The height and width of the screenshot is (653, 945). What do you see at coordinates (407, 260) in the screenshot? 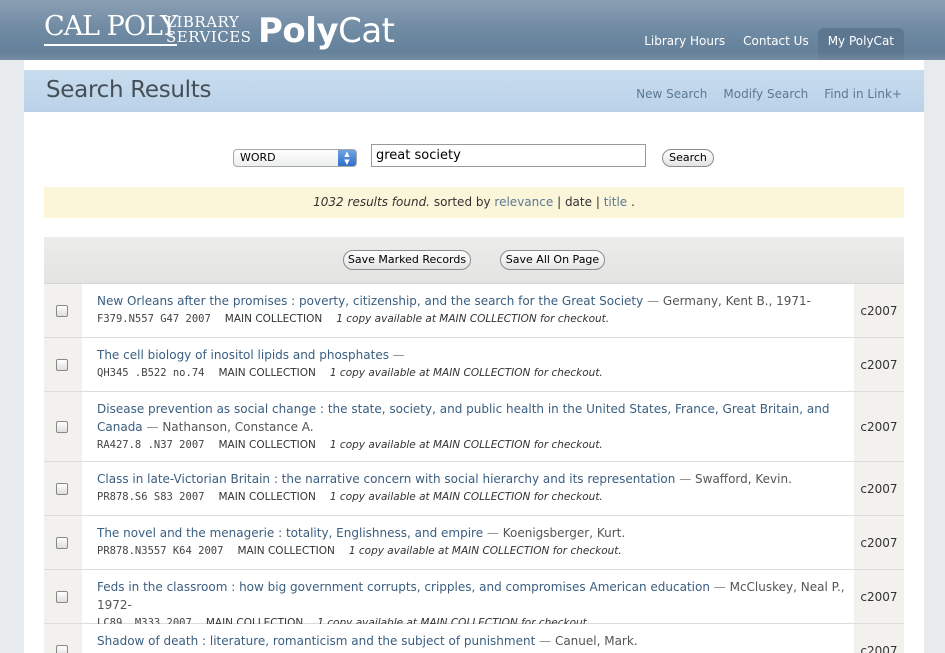
I see `save-marked-records-button: Save Marked Records` at bounding box center [407, 260].